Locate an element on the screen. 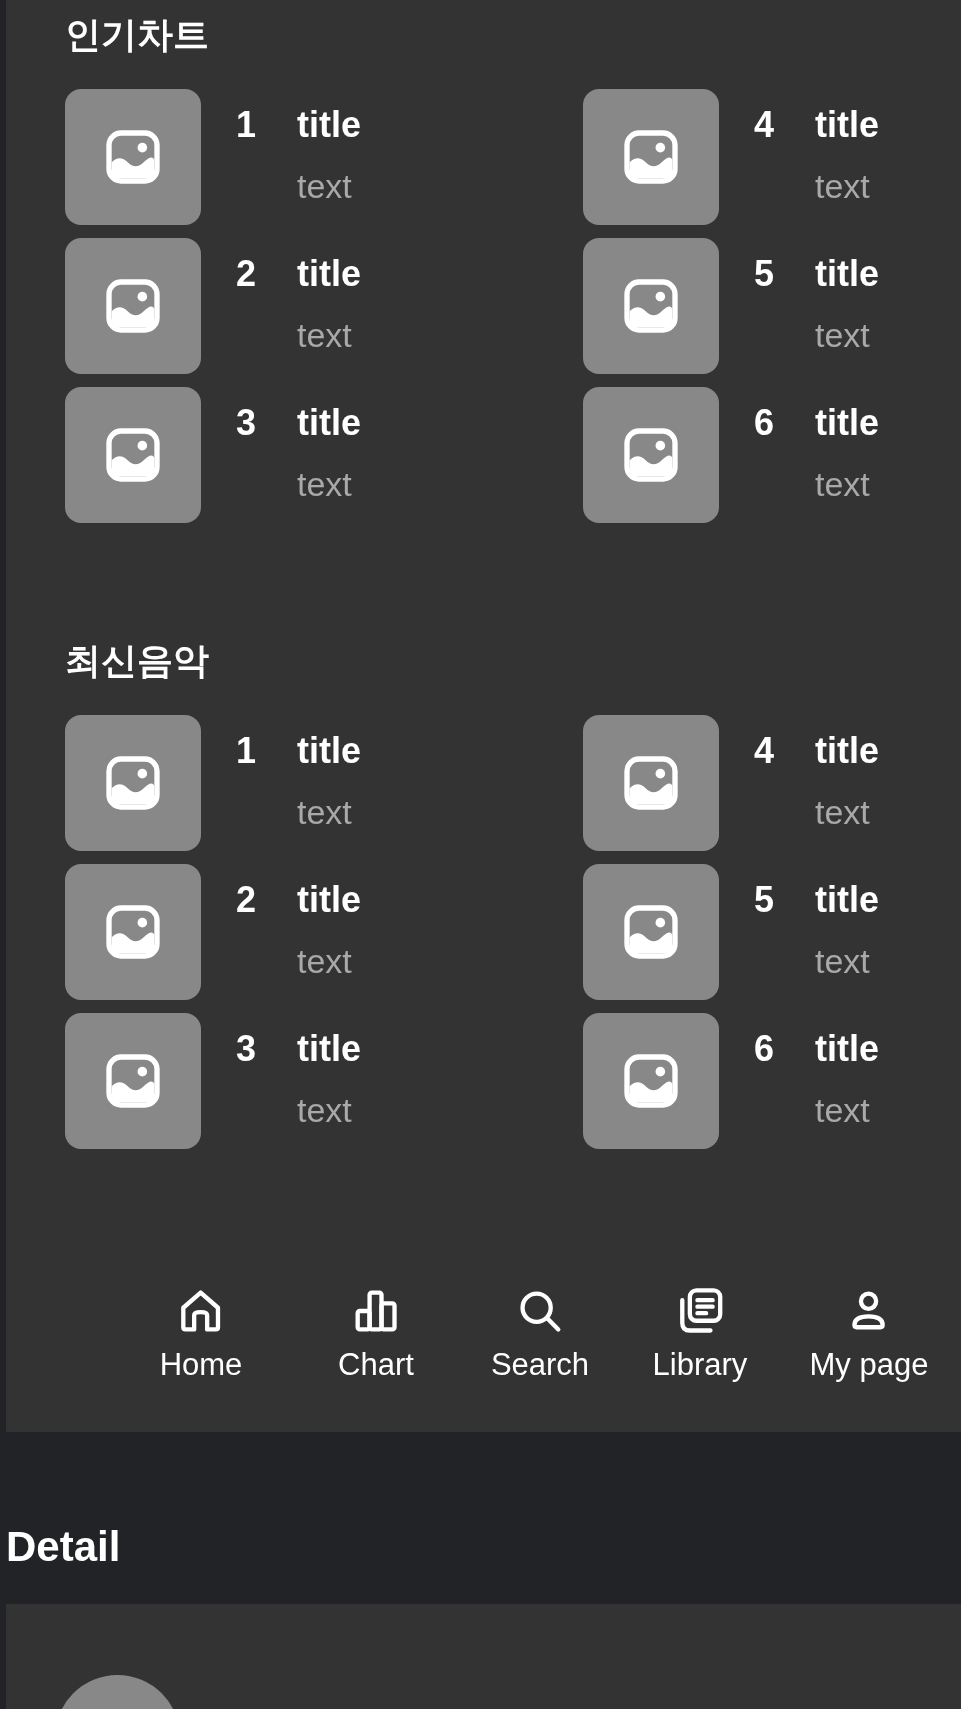  section-title: 인기차트 is located at coordinates (137, 35).